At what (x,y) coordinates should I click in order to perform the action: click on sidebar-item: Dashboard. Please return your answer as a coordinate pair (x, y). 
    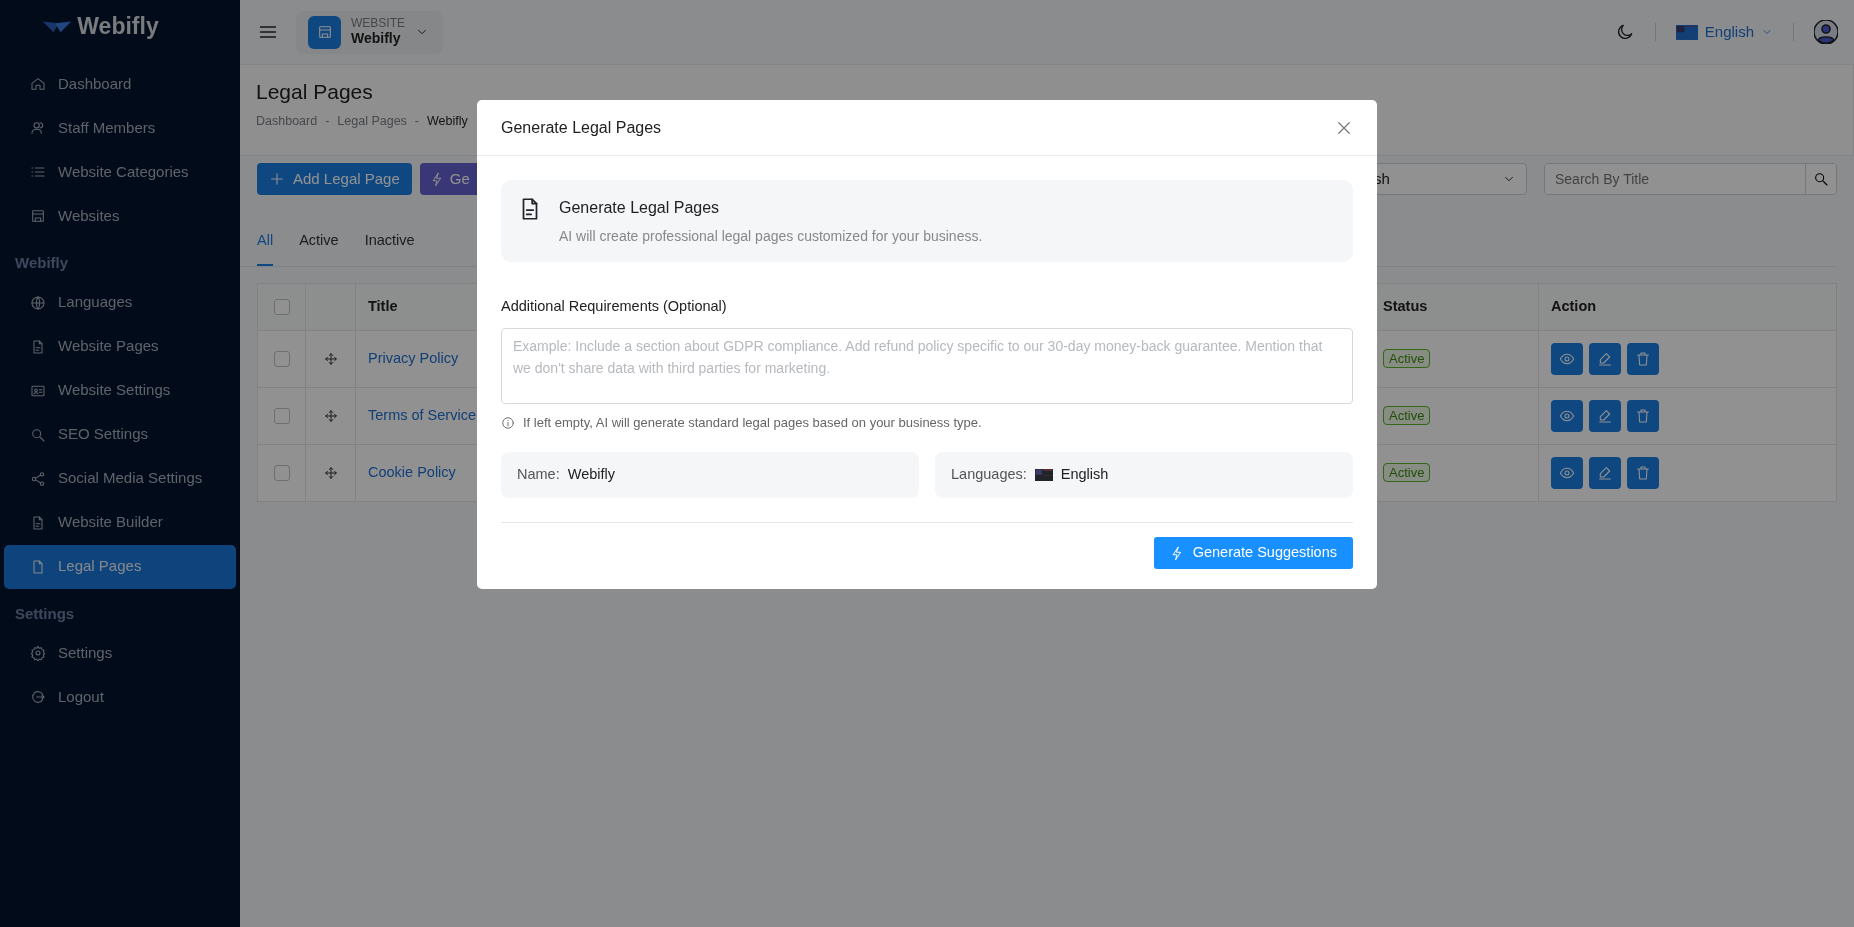
    Looking at the image, I should click on (120, 84).